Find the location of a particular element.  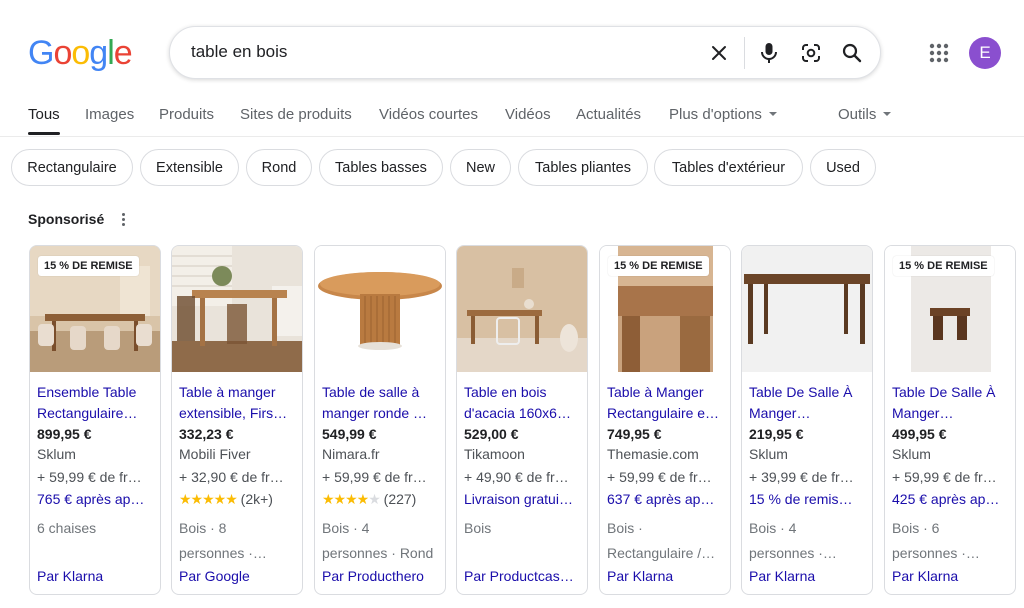

search-input: table en bois is located at coordinates (239, 52).